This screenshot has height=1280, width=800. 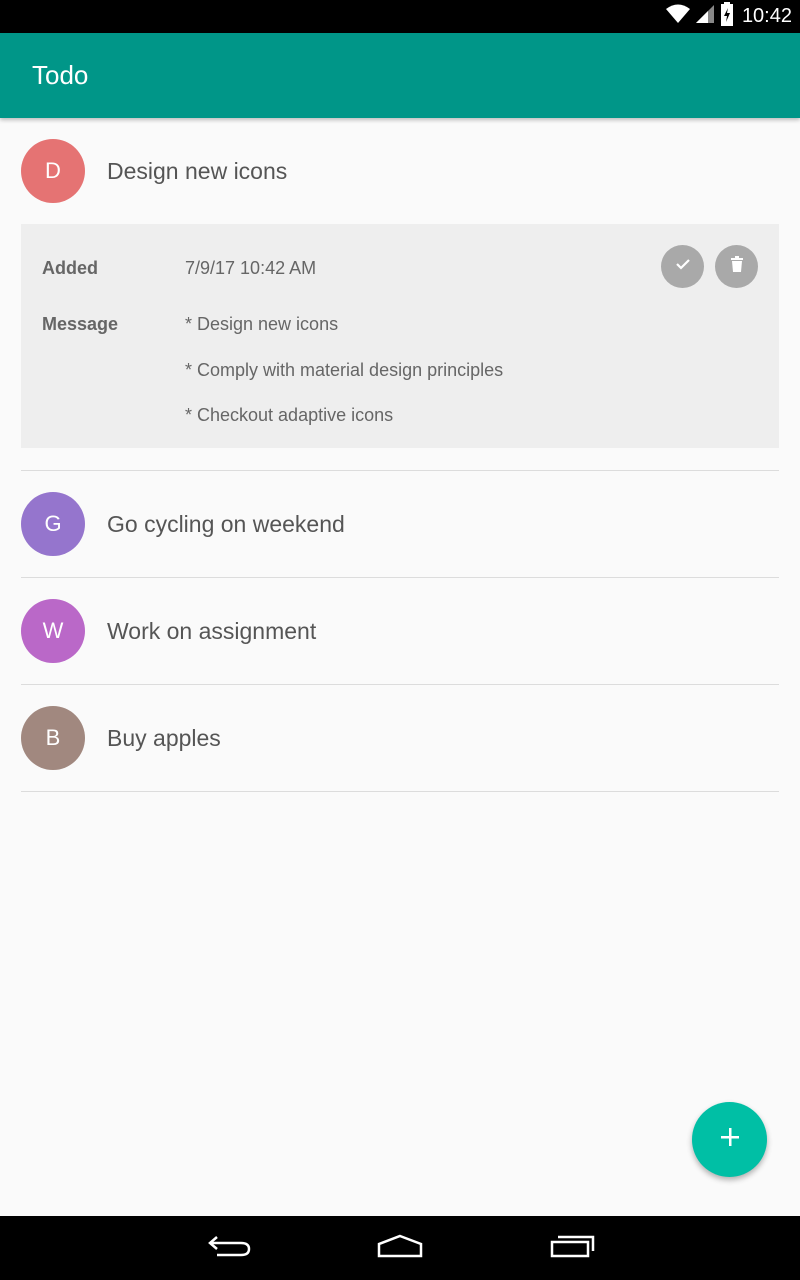 I want to click on battery-icon, so click(x=727, y=16).